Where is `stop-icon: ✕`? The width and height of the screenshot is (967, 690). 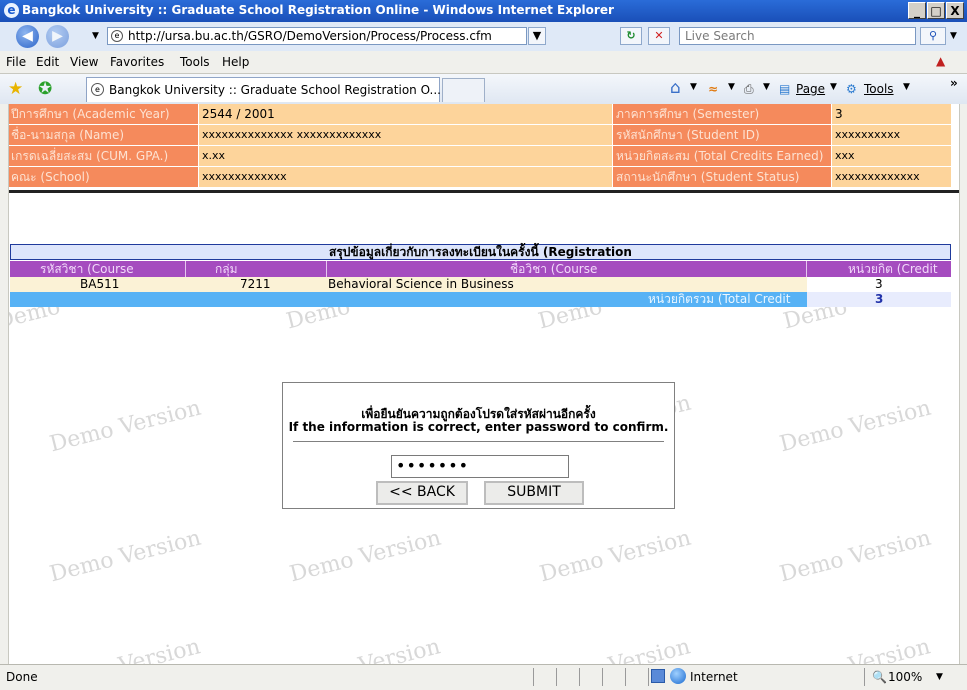
stop-icon: ✕ is located at coordinates (659, 36).